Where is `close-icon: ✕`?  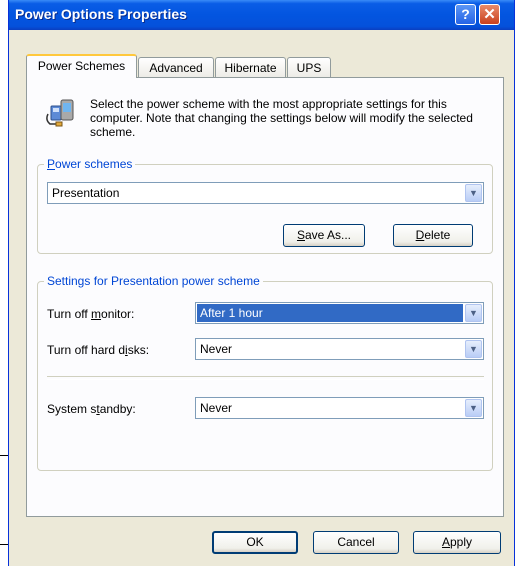
close-icon: ✕ is located at coordinates (489, 14).